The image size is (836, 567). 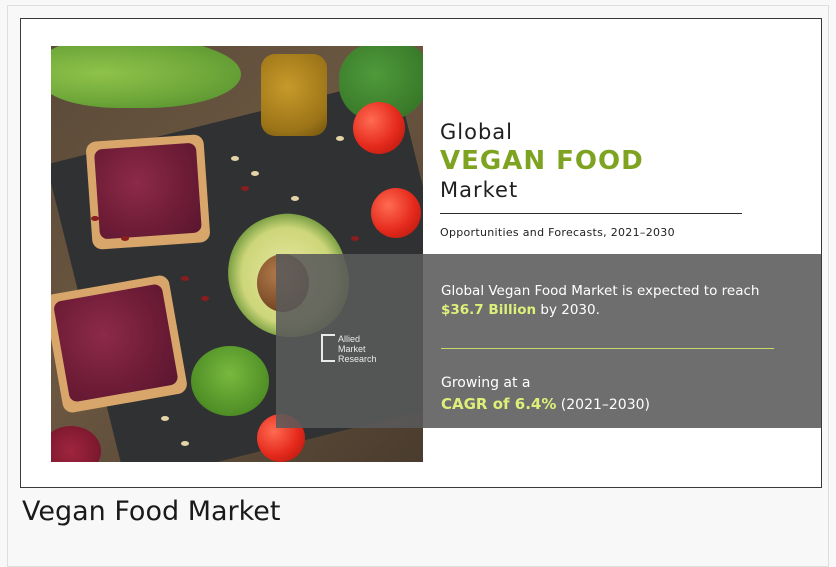 What do you see at coordinates (146, 77) in the screenshot?
I see `lettuce-leaf` at bounding box center [146, 77].